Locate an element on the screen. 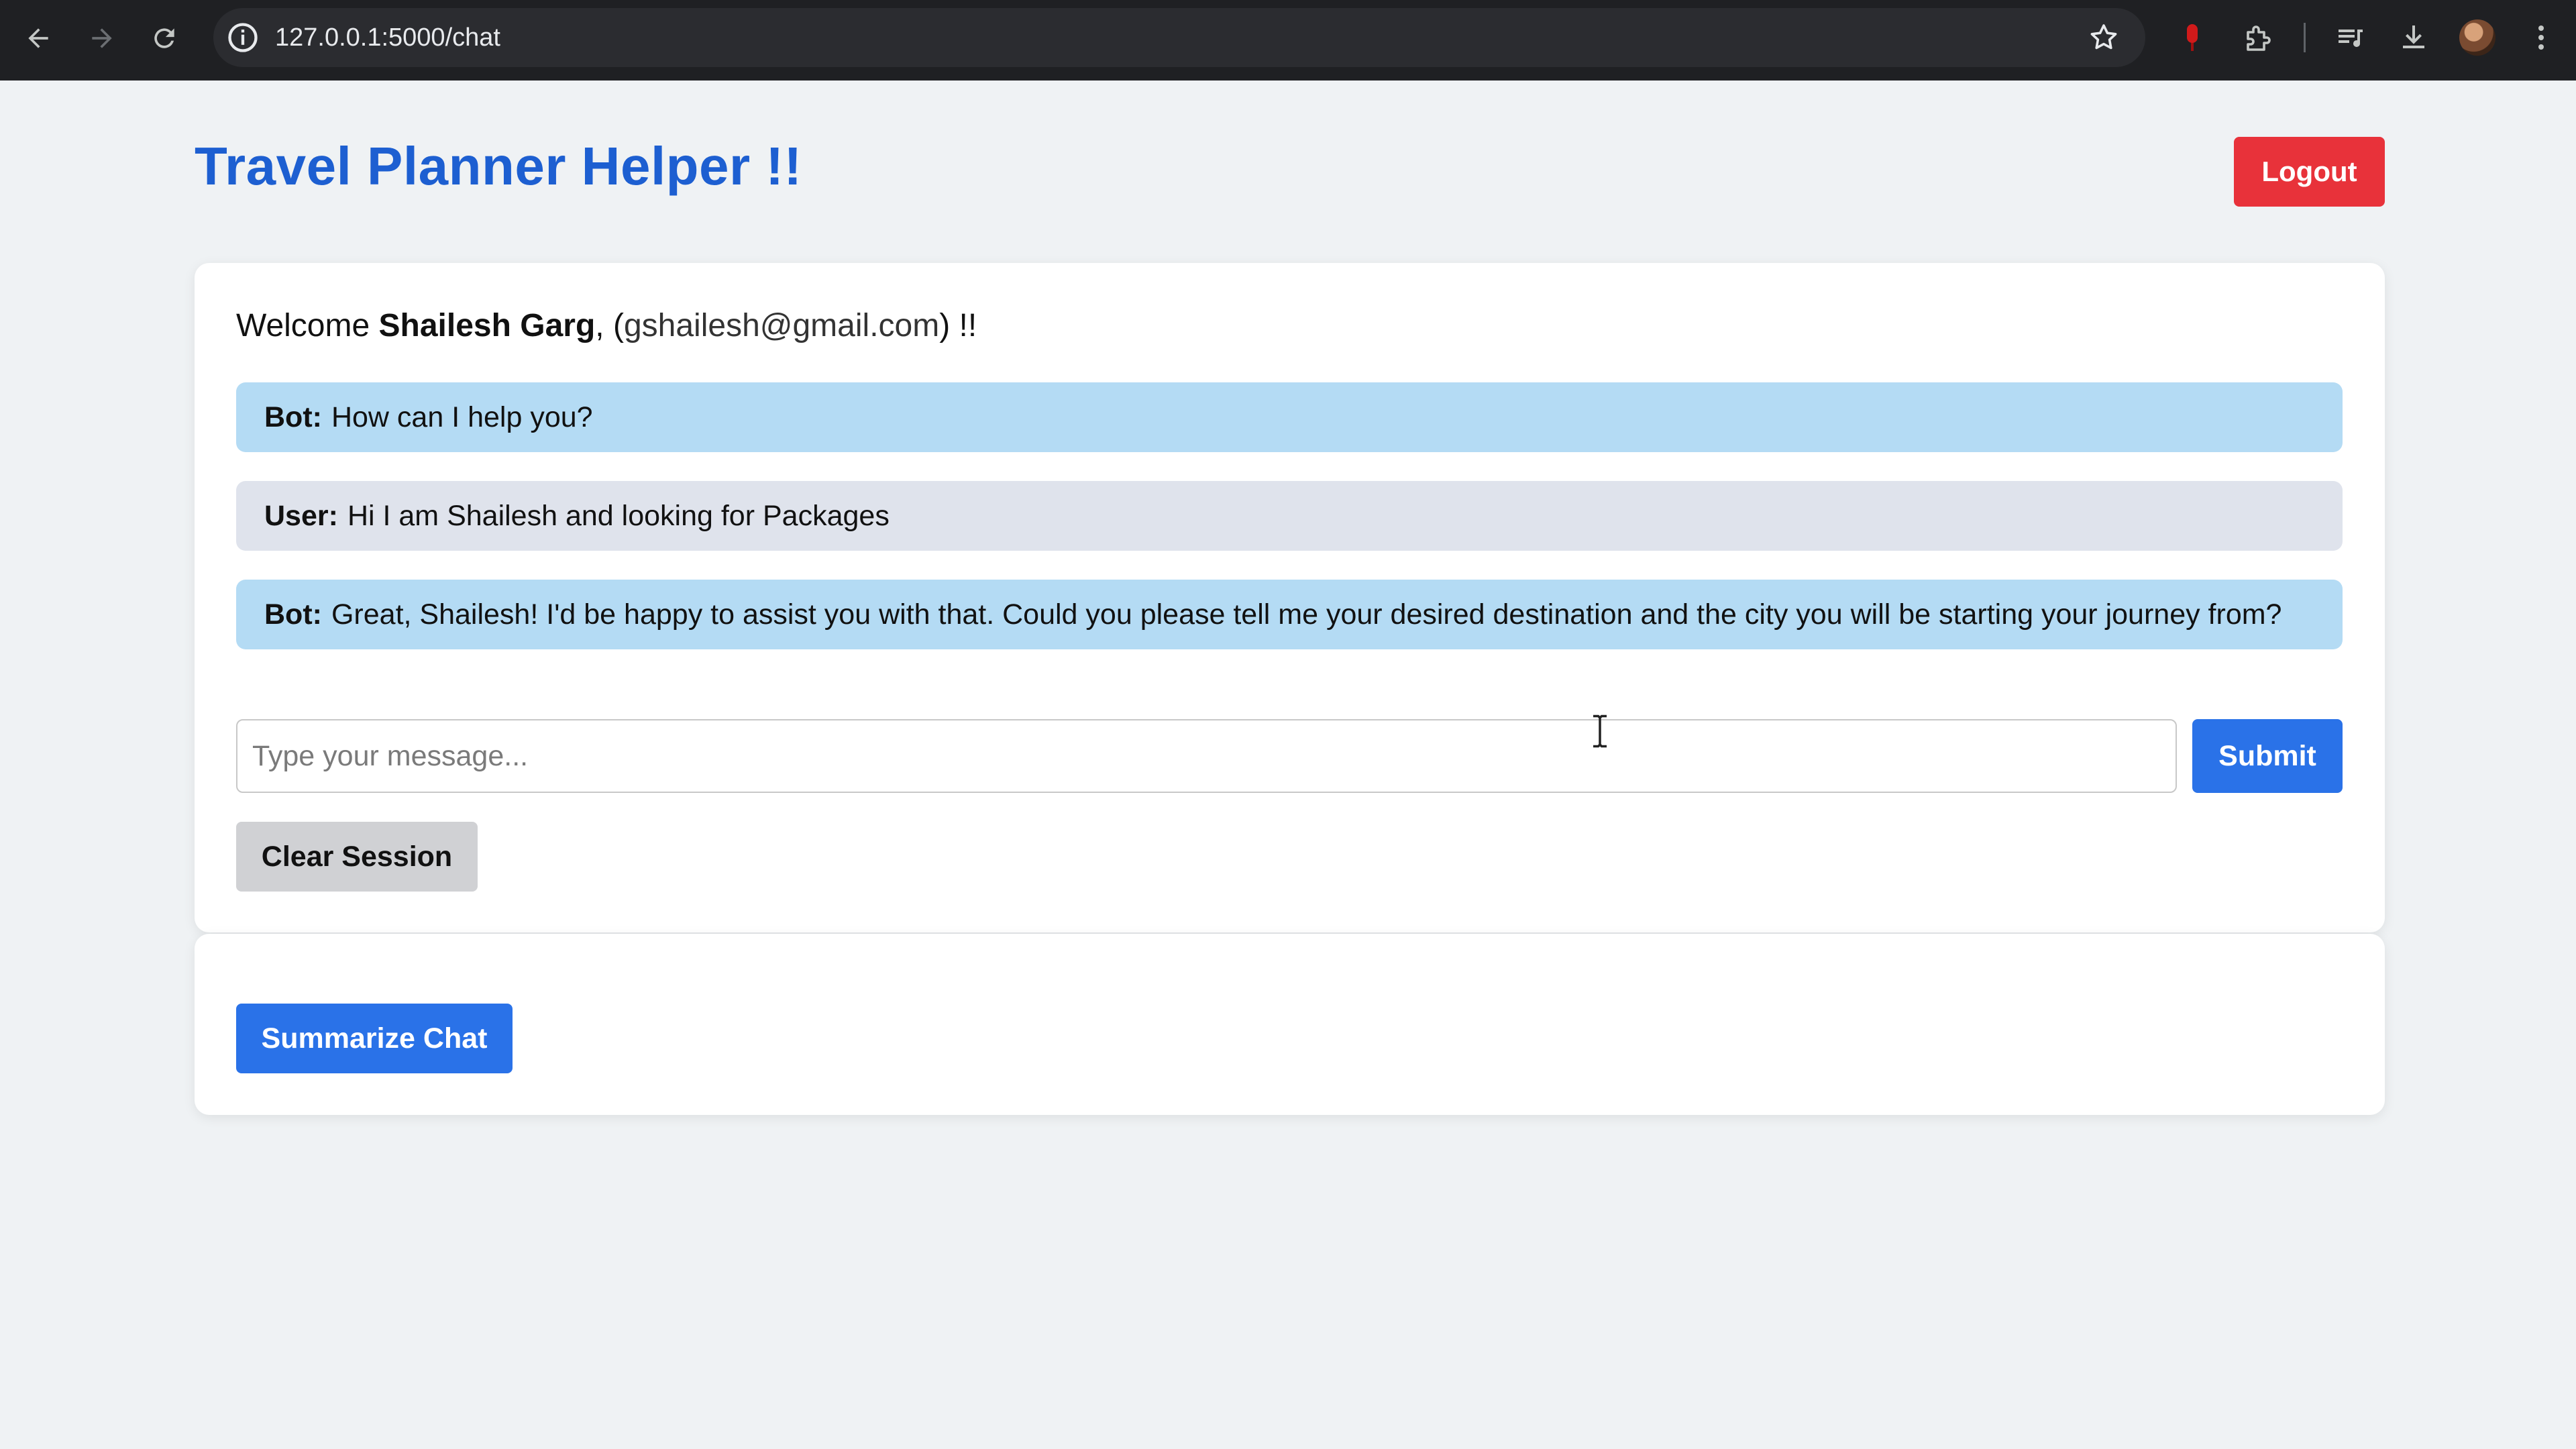 Image resolution: width=2576 pixels, height=1449 pixels. browser-toolbar: 127.0.0.1:5000/chat is located at coordinates (1288, 40).